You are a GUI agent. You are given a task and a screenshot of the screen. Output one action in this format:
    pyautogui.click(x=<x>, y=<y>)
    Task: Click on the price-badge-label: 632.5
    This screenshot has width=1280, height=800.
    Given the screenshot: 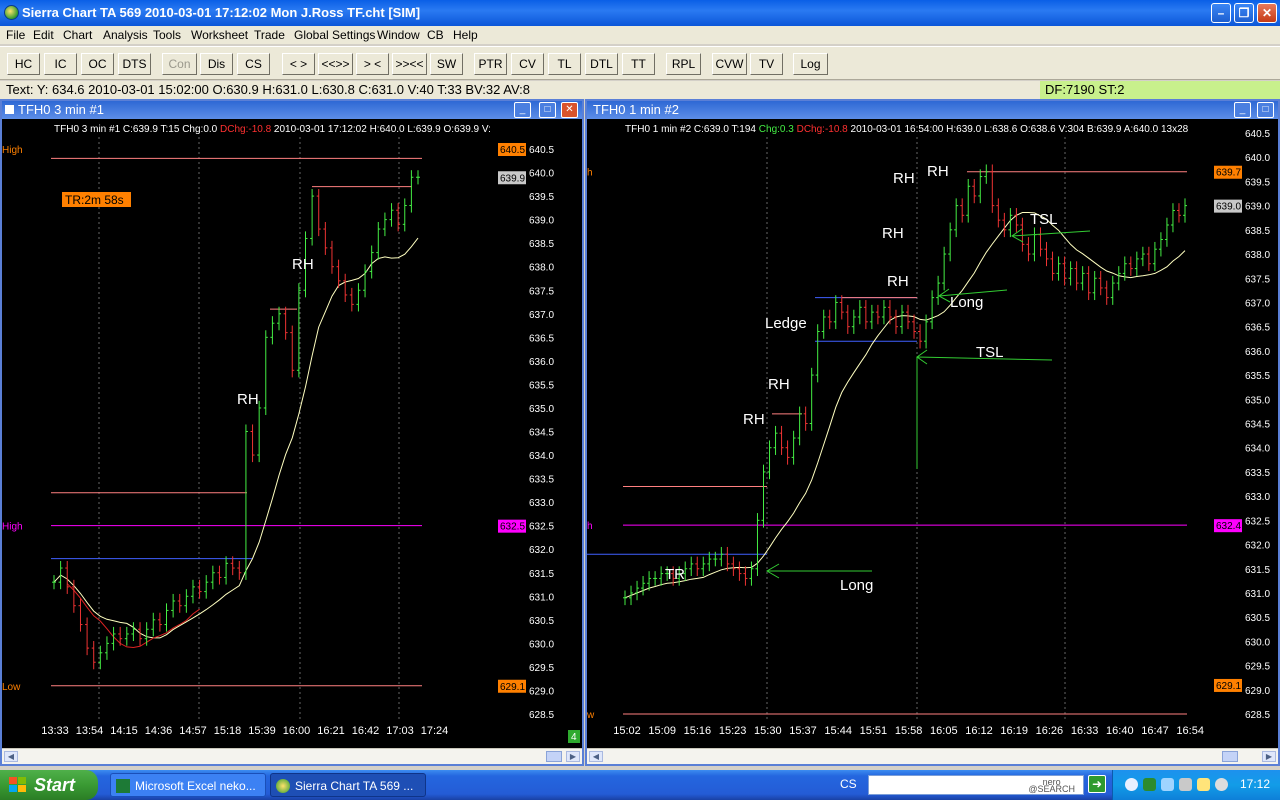 What is the action you would take?
    pyautogui.click(x=512, y=527)
    